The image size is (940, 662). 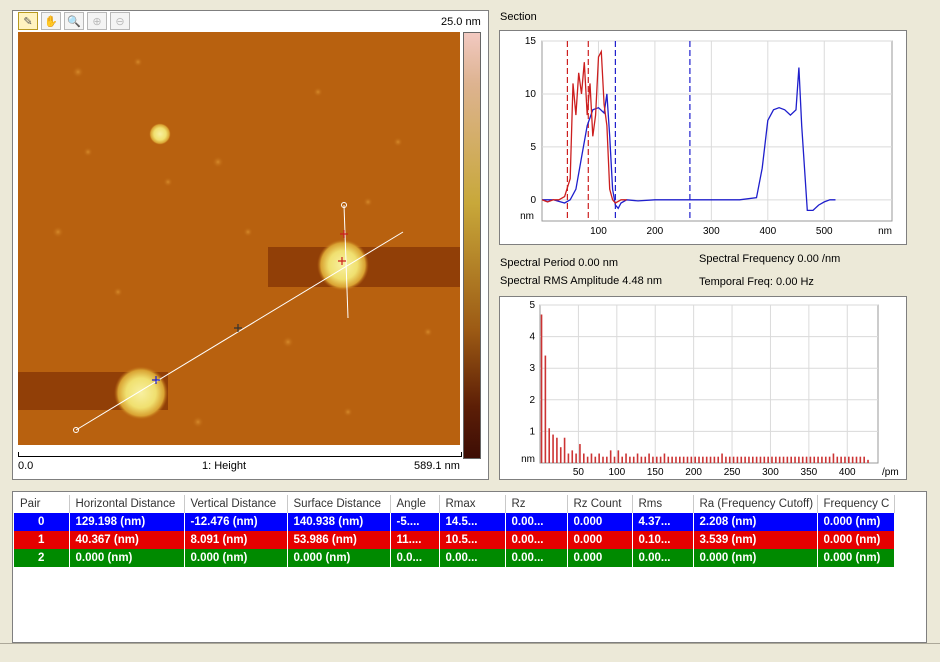 I want to click on spectrum-y-tick-label: 3, so click(x=532, y=368).